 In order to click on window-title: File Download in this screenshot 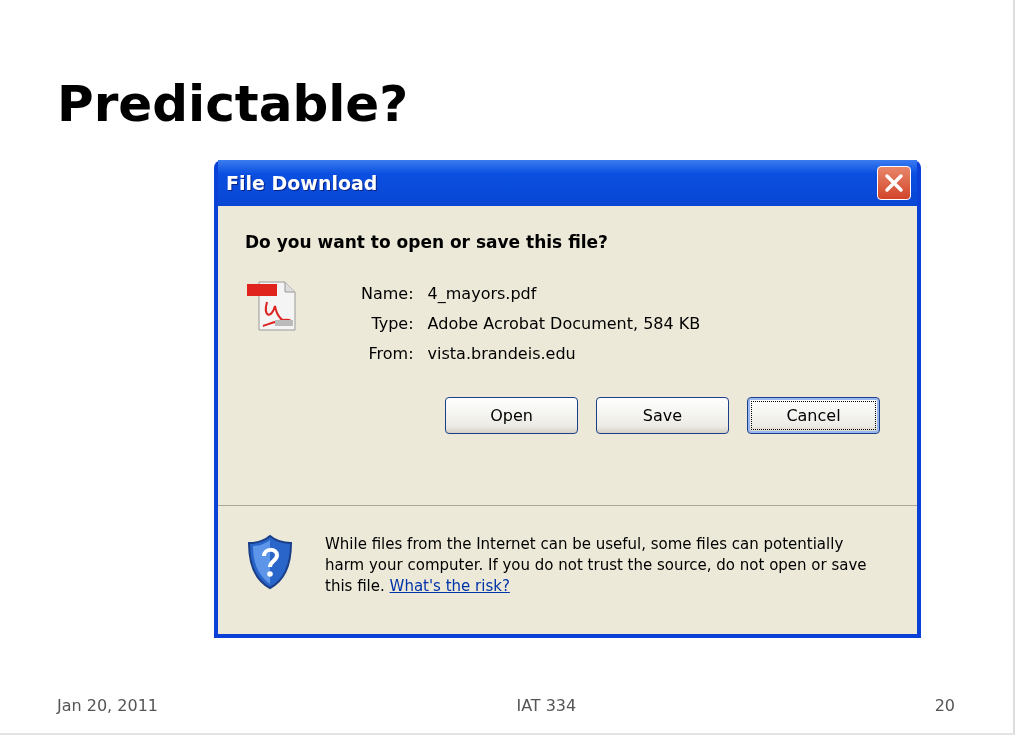, I will do `click(302, 183)`.